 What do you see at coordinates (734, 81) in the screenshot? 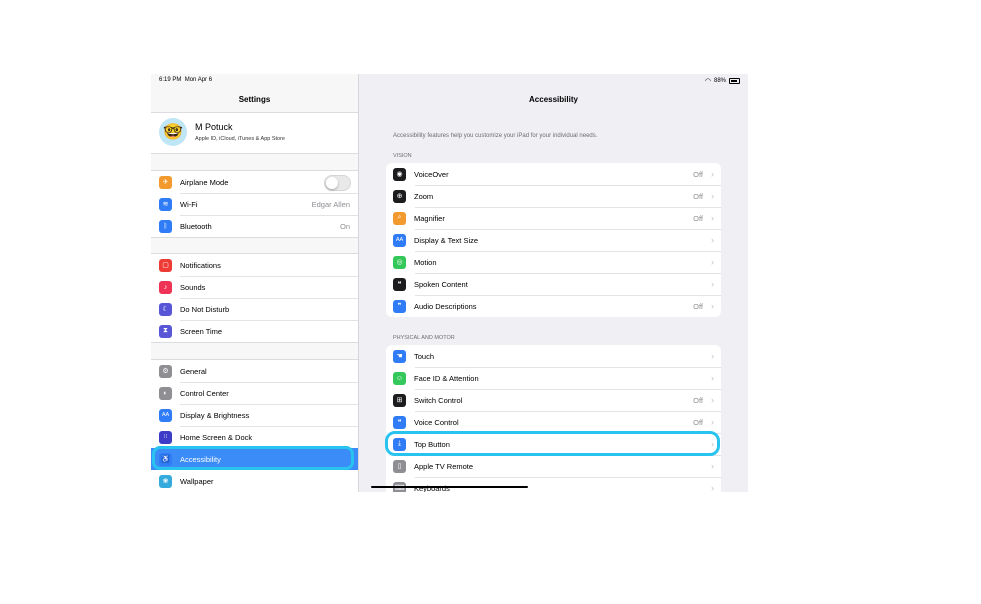
I see `battery-icon` at bounding box center [734, 81].